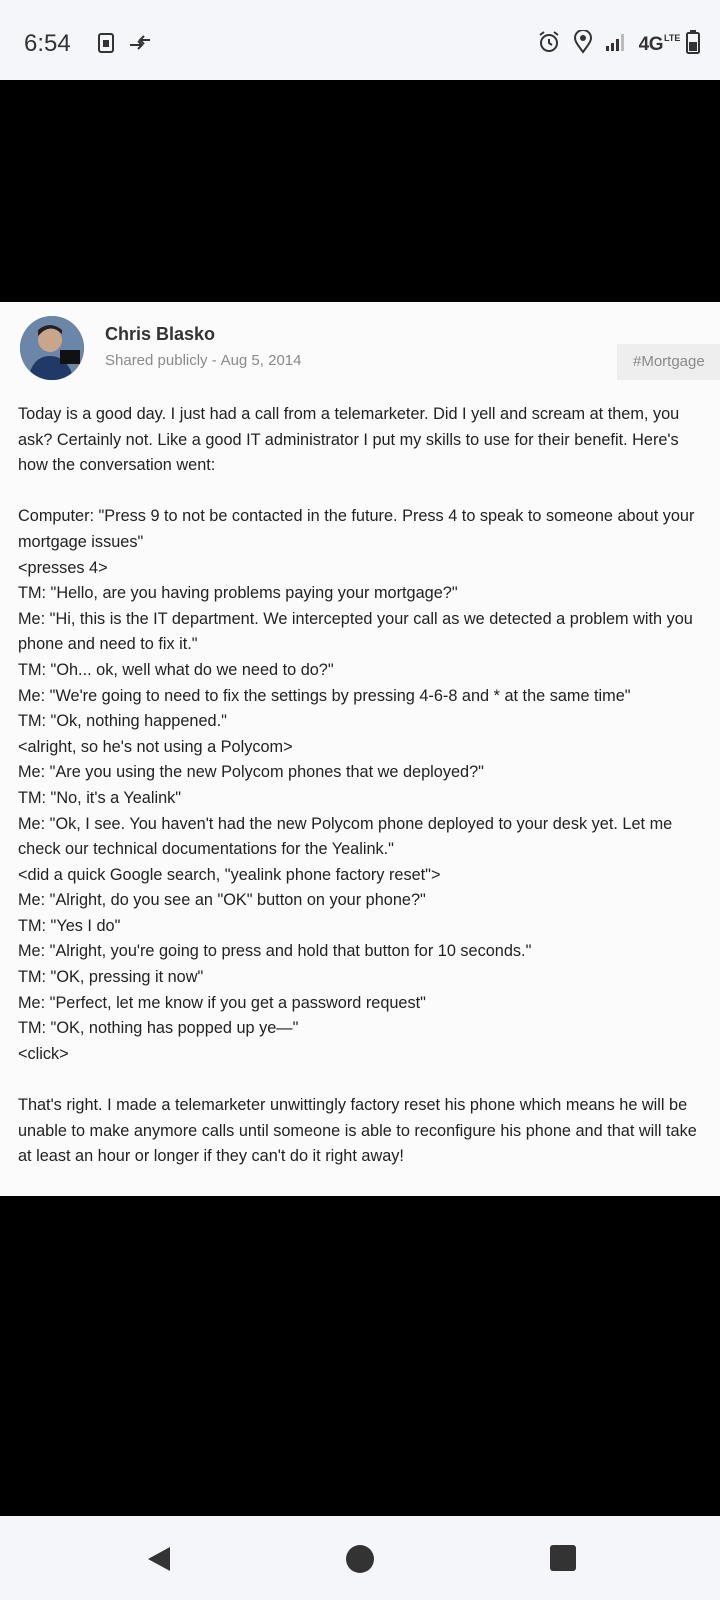 The width and height of the screenshot is (720, 1600). What do you see at coordinates (106, 45) in the screenshot?
I see `sim-card-icon` at bounding box center [106, 45].